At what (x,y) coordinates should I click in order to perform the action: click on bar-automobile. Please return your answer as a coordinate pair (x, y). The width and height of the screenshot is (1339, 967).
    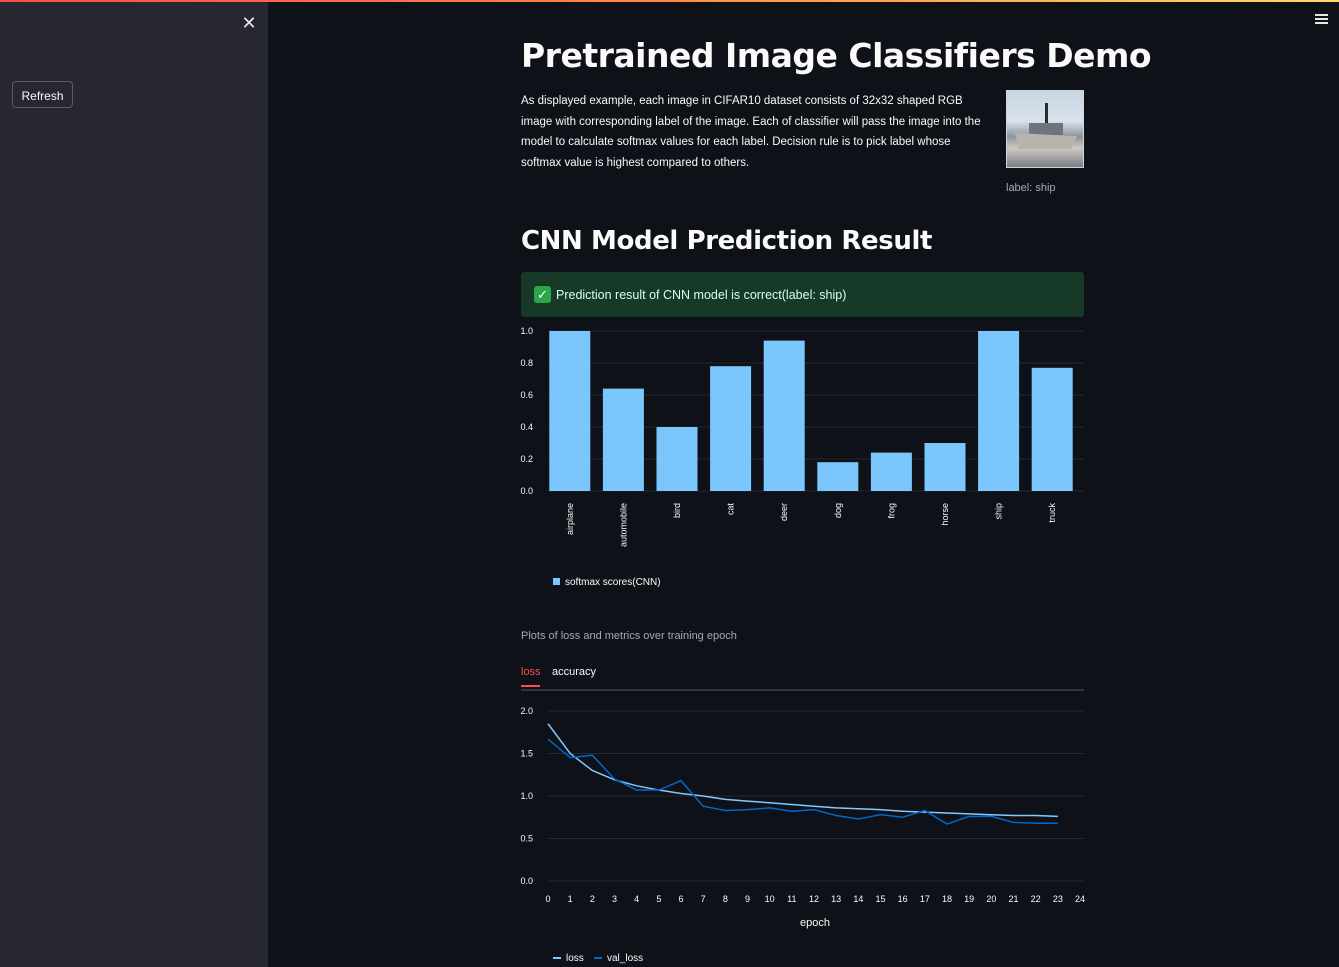
    Looking at the image, I should click on (623, 439).